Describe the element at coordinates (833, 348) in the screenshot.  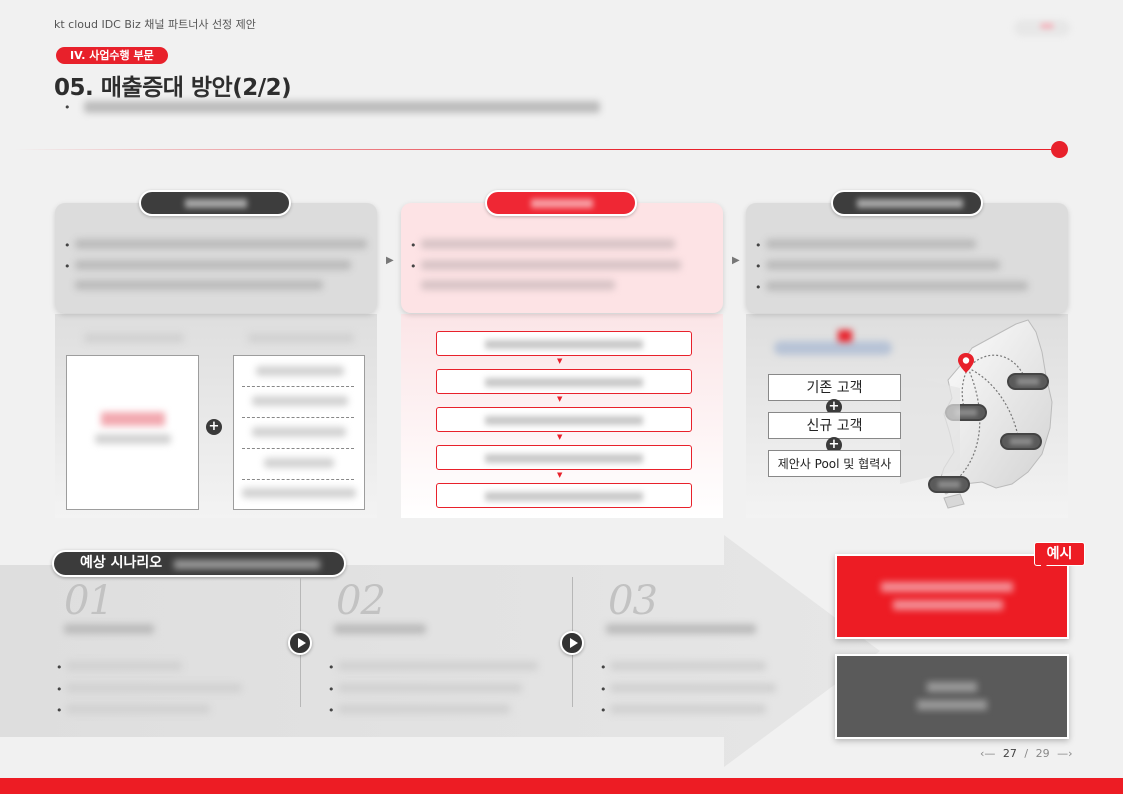
I see `partner-logo` at that location.